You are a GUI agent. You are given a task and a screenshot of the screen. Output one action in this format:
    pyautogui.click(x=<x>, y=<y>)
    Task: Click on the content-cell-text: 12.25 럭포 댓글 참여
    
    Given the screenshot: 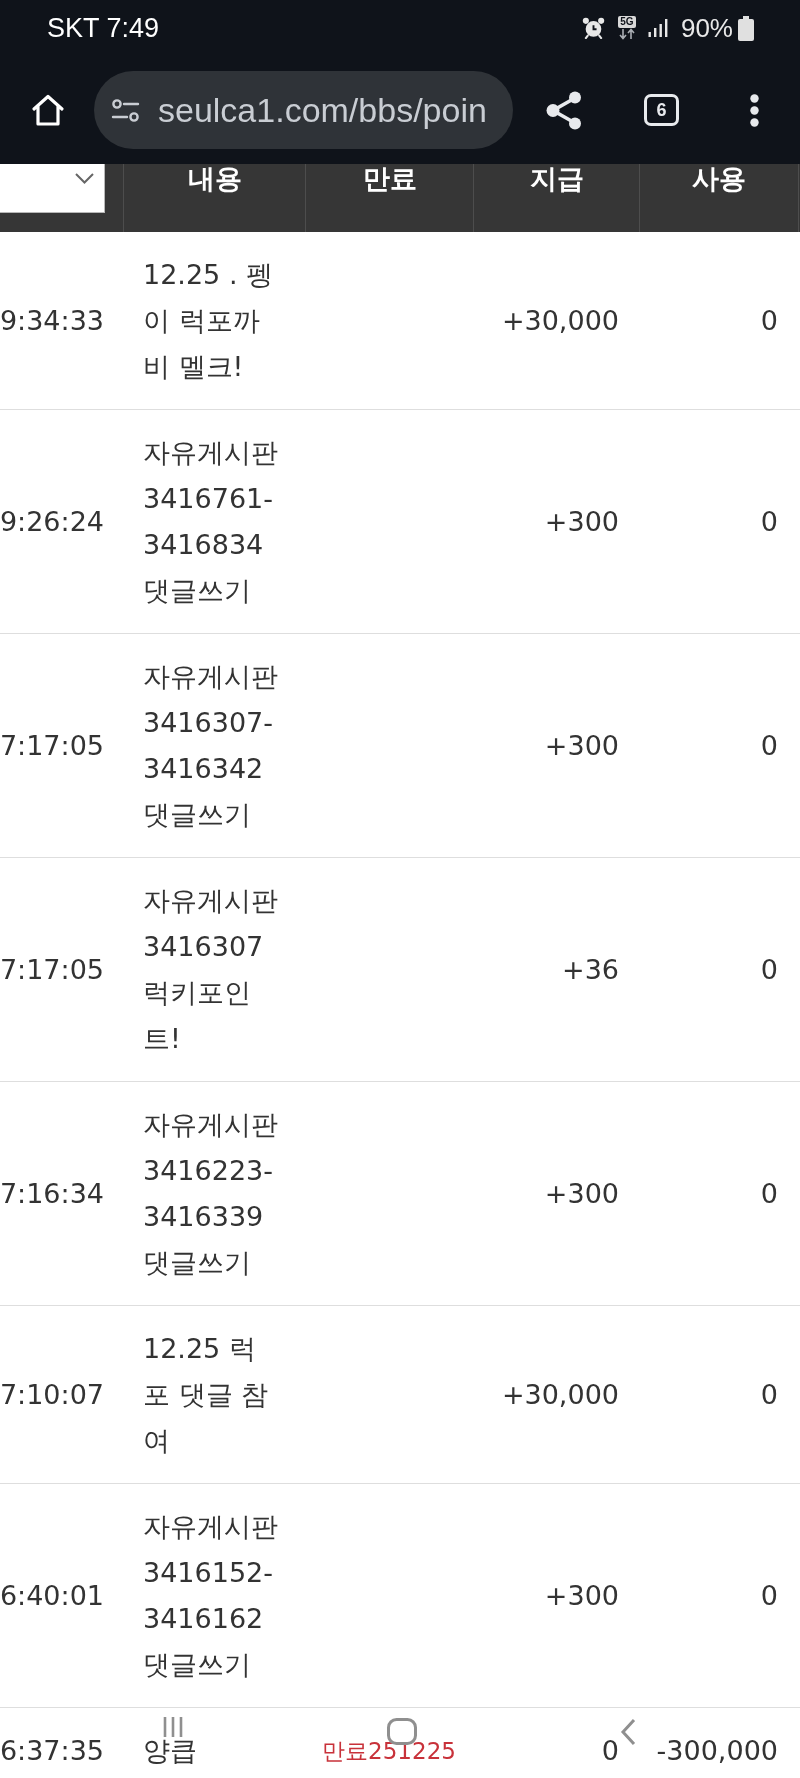 What is the action you would take?
    pyautogui.click(x=206, y=1395)
    